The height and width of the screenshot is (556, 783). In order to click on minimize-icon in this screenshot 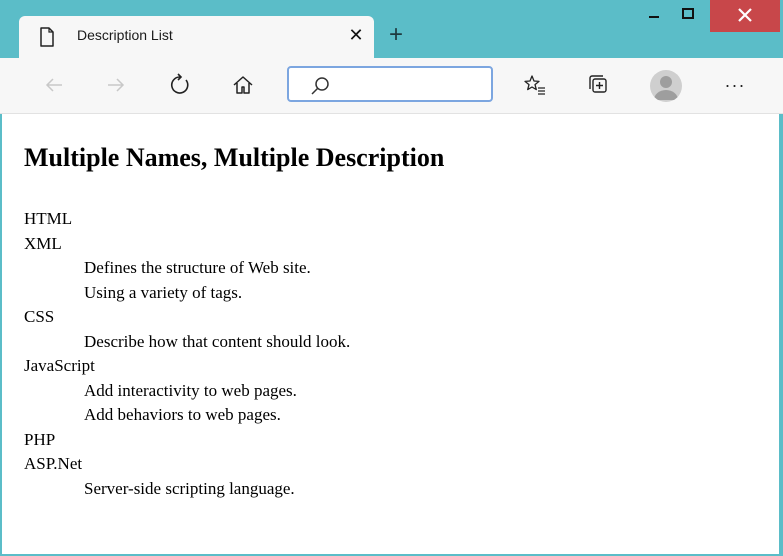, I will do `click(654, 17)`.